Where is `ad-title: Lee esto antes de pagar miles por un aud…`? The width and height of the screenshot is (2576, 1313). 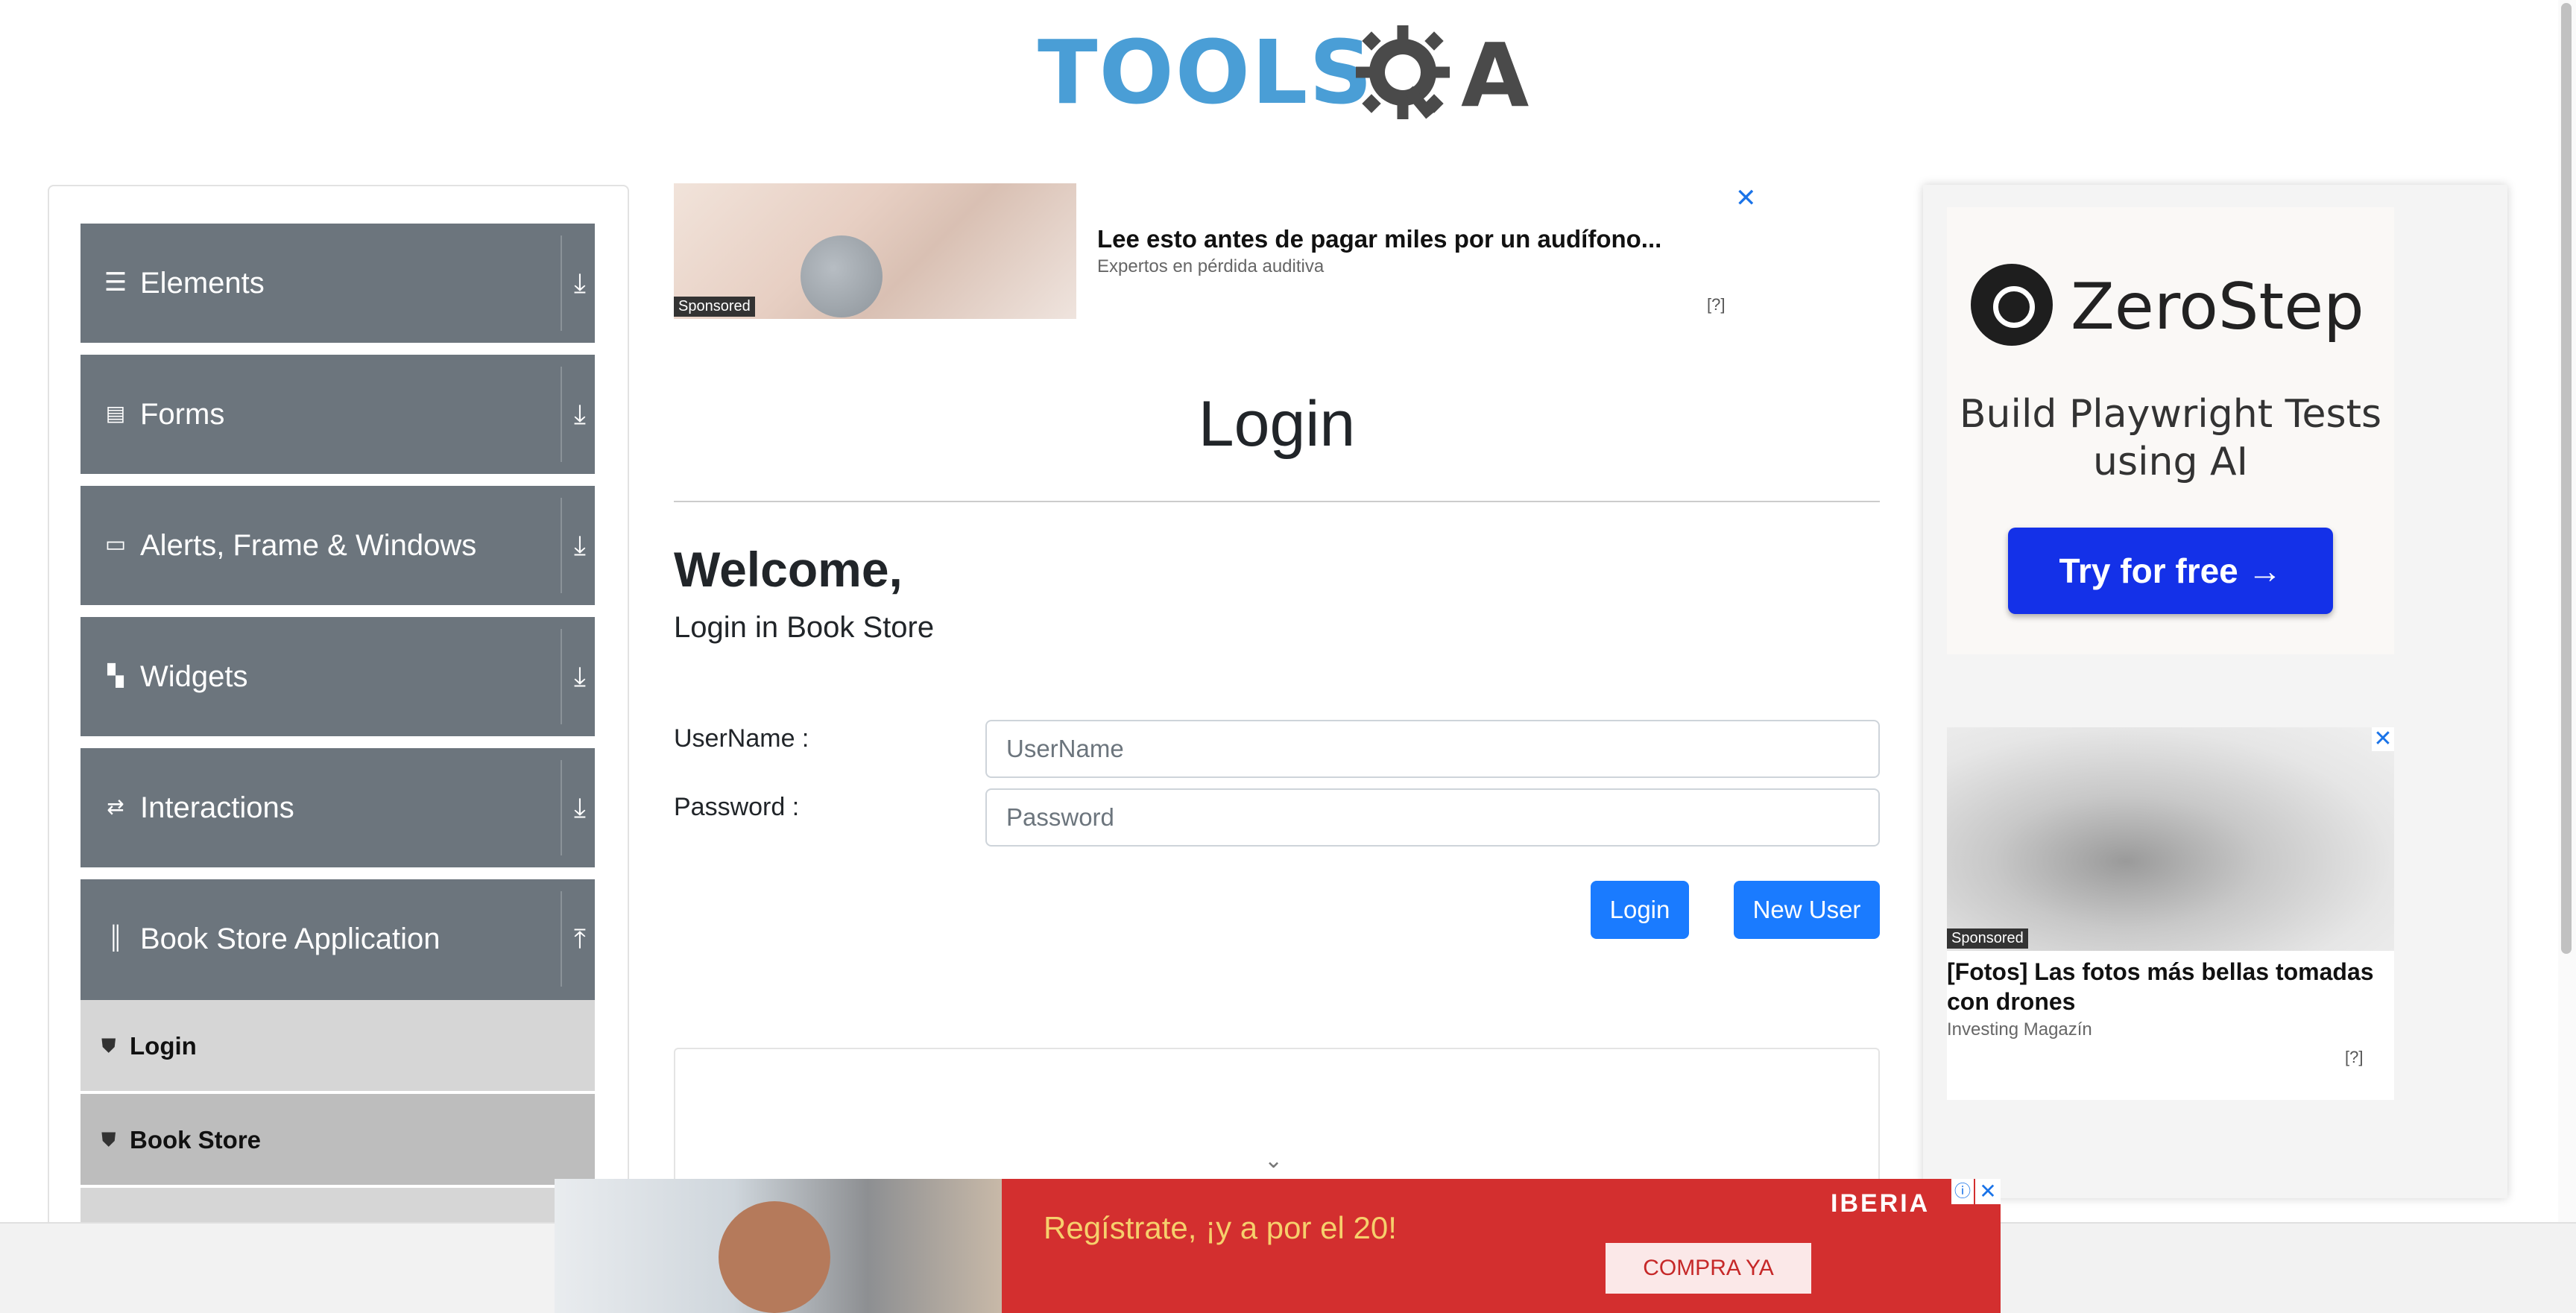
ad-title: Lee esto antes de pagar miles por un aud… is located at coordinates (1379, 239).